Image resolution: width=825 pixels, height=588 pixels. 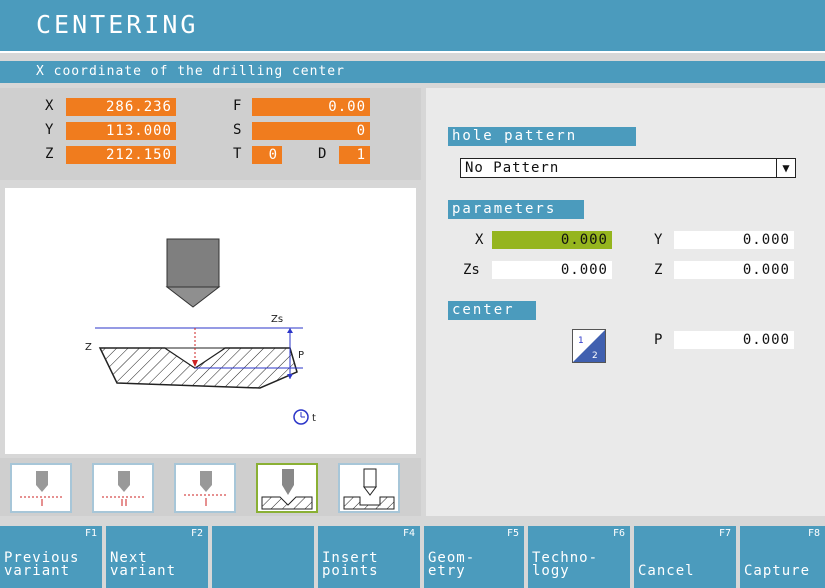 What do you see at coordinates (190, 71) in the screenshot?
I see `status-text: X coordinate of the drilling center` at bounding box center [190, 71].